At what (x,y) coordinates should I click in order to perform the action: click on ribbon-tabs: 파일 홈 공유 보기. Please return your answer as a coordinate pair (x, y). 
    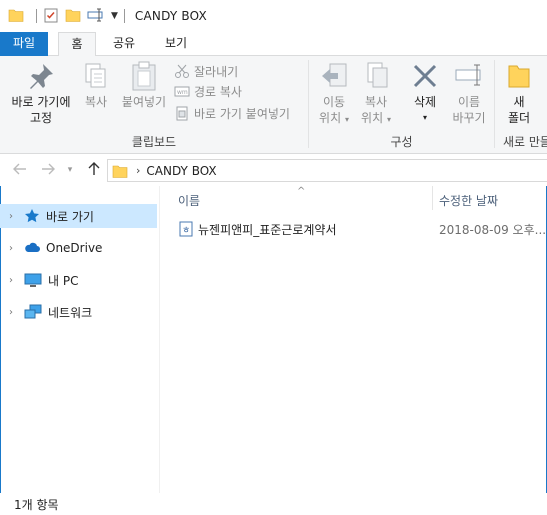
    Looking at the image, I should click on (273, 44).